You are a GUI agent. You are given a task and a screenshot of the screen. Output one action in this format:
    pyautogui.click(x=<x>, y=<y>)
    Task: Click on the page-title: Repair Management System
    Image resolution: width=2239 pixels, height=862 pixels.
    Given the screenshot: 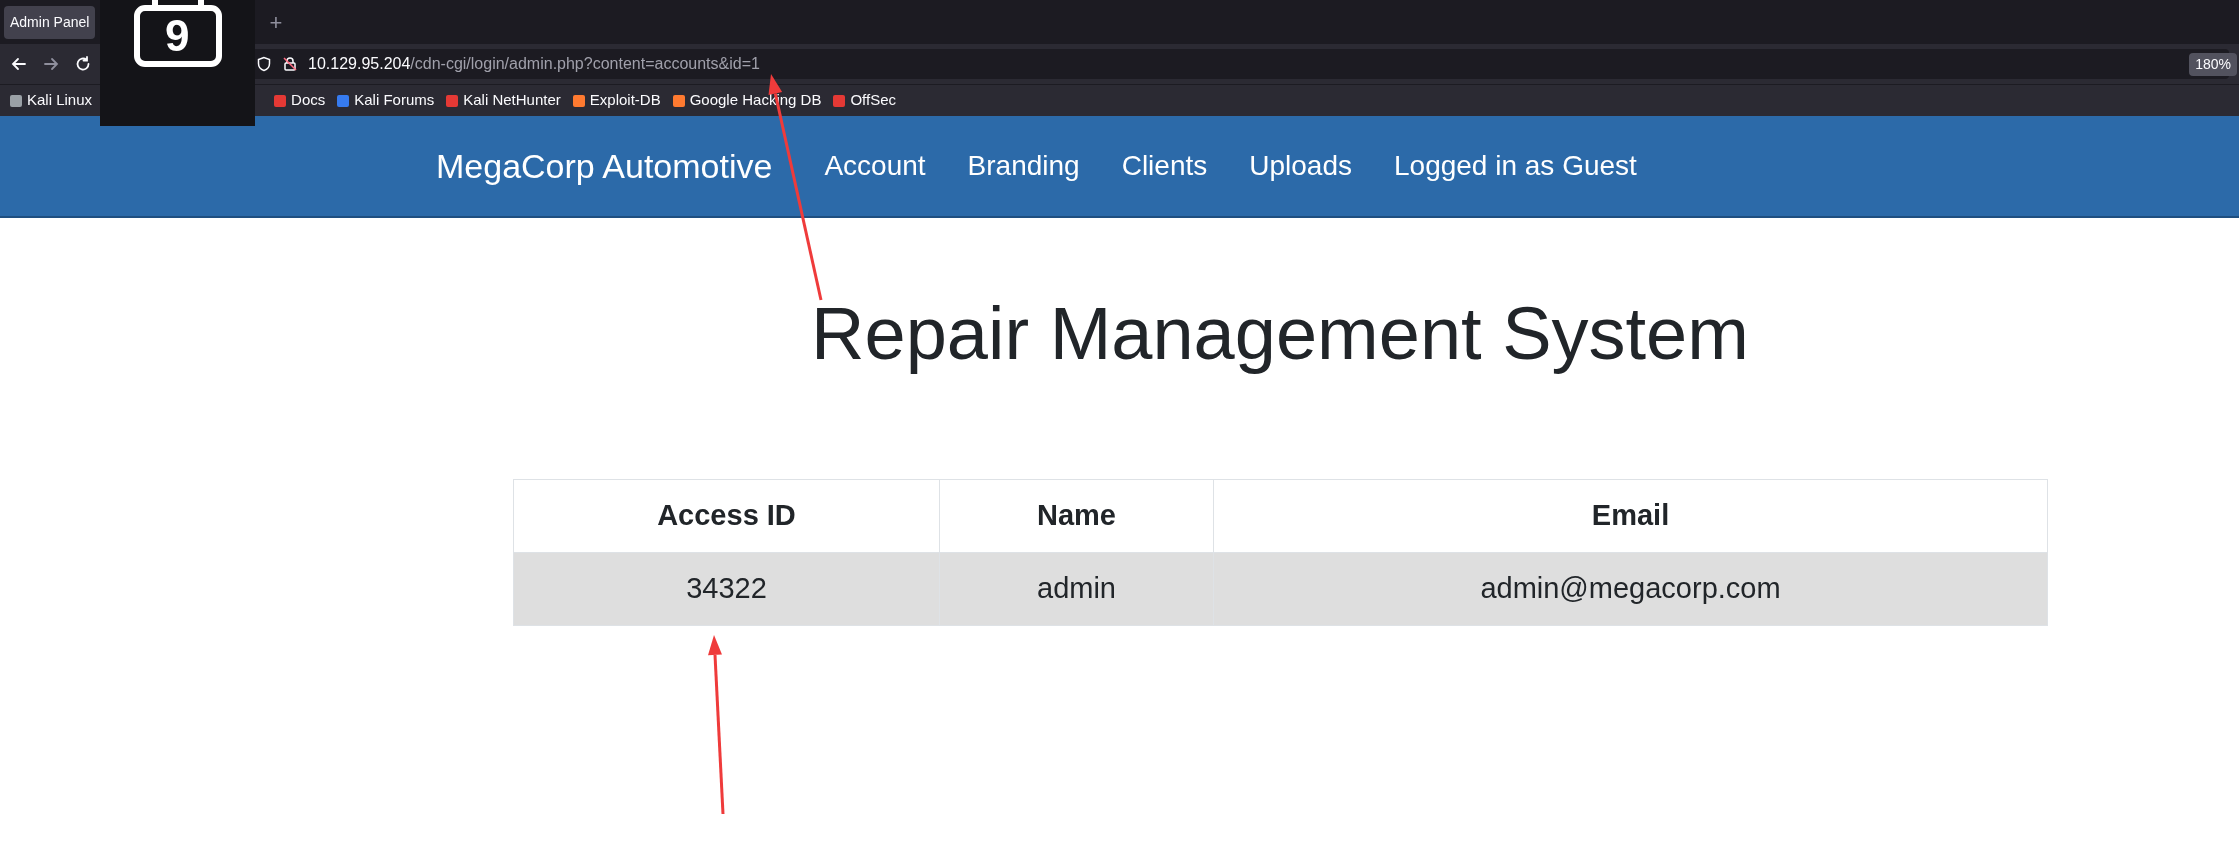 What is the action you would take?
    pyautogui.click(x=1280, y=334)
    